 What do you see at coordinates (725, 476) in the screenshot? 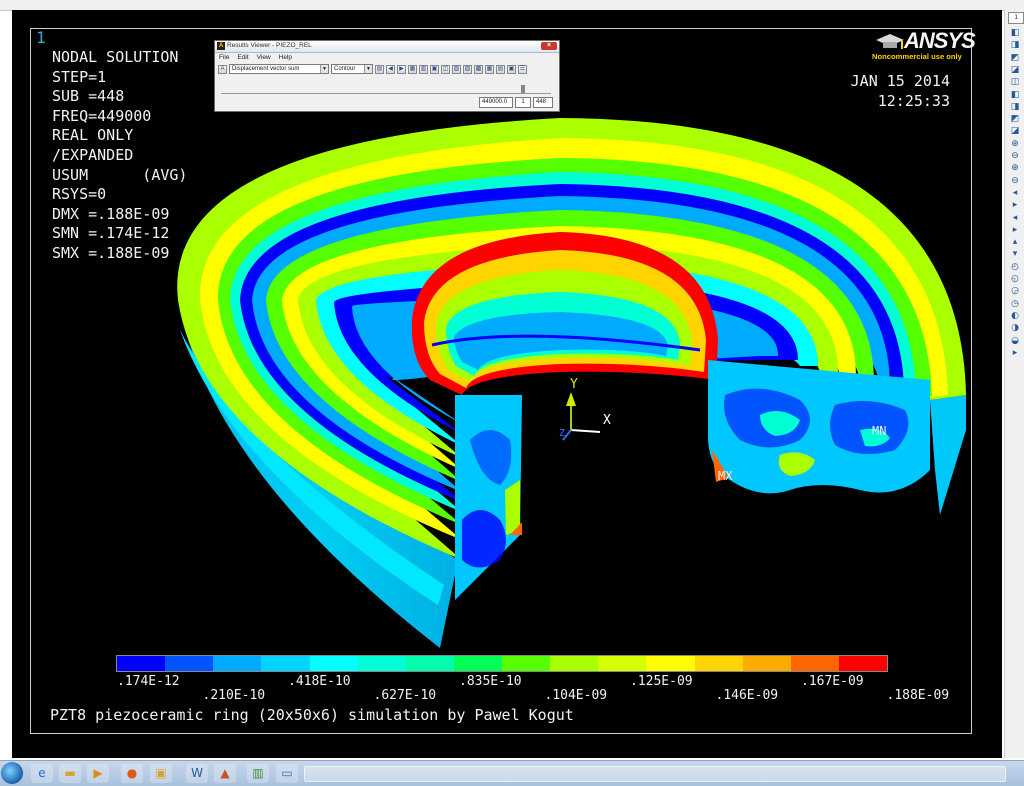
I see `max-marker: MX` at bounding box center [725, 476].